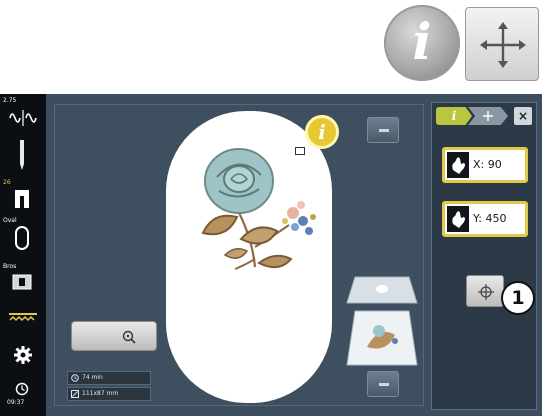 The image size is (542, 416). I want to click on move-panel: i × X: 90 Y: 450, so click(484, 256).